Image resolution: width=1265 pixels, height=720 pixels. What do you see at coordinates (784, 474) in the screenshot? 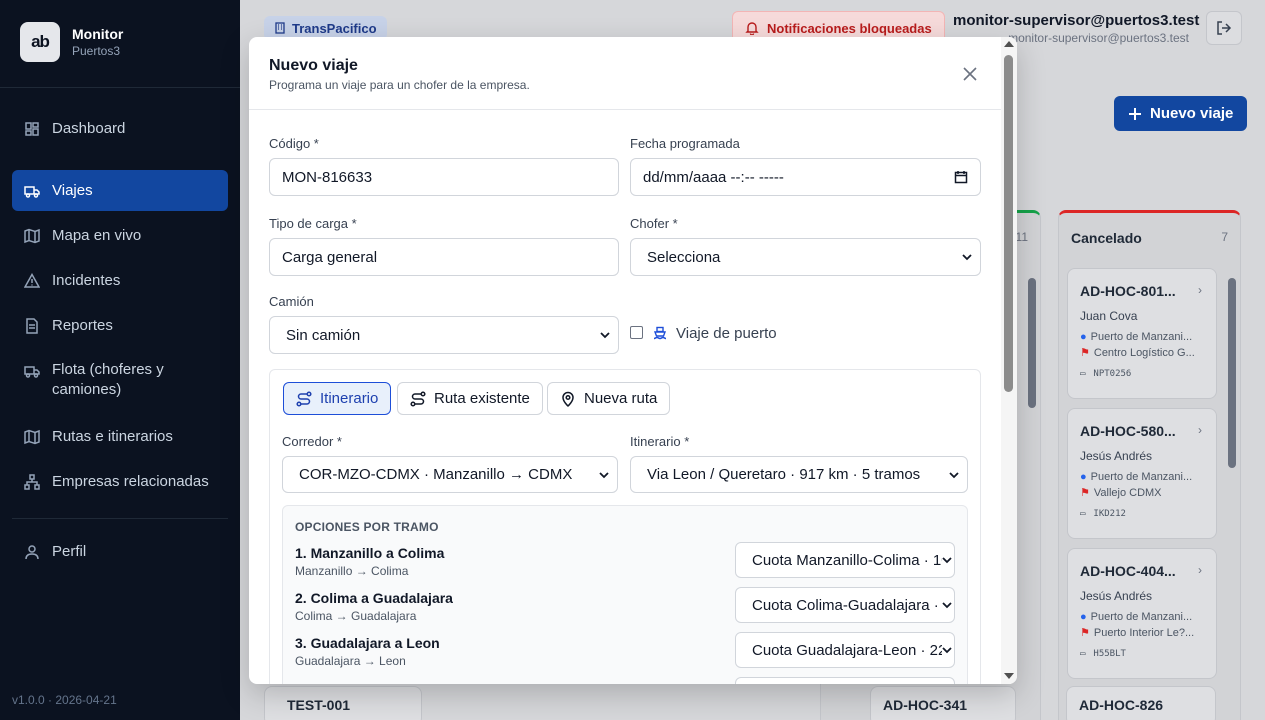
I see `itinerario-value: Via Leon / Queretaro · 917 km · 5 tramos` at bounding box center [784, 474].